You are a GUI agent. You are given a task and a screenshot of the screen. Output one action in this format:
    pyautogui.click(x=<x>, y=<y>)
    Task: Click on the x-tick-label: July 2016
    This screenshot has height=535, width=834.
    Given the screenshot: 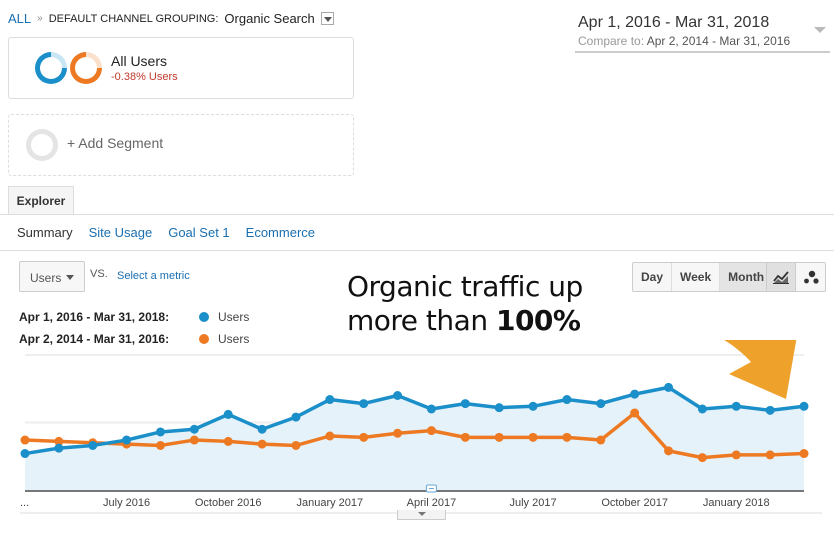 What is the action you would take?
    pyautogui.click(x=126, y=503)
    